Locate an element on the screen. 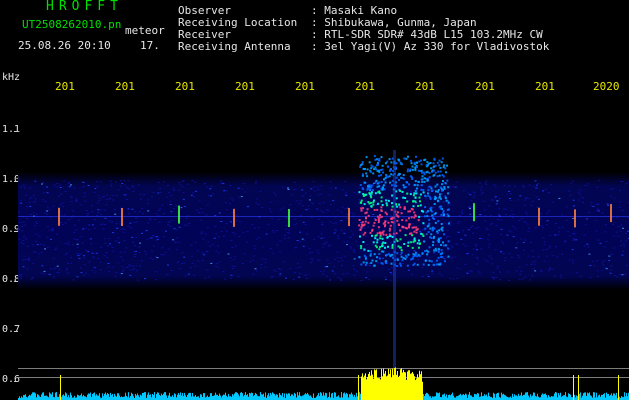 The width and height of the screenshot is (629, 400). ref-line is located at coordinates (323, 377).